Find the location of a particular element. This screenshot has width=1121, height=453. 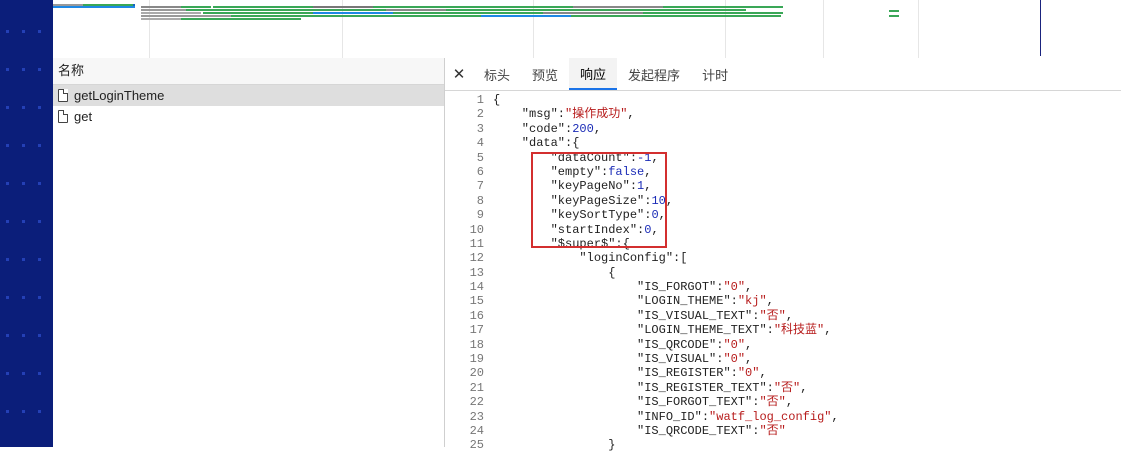

tab-preview: 预览 is located at coordinates (545, 74).